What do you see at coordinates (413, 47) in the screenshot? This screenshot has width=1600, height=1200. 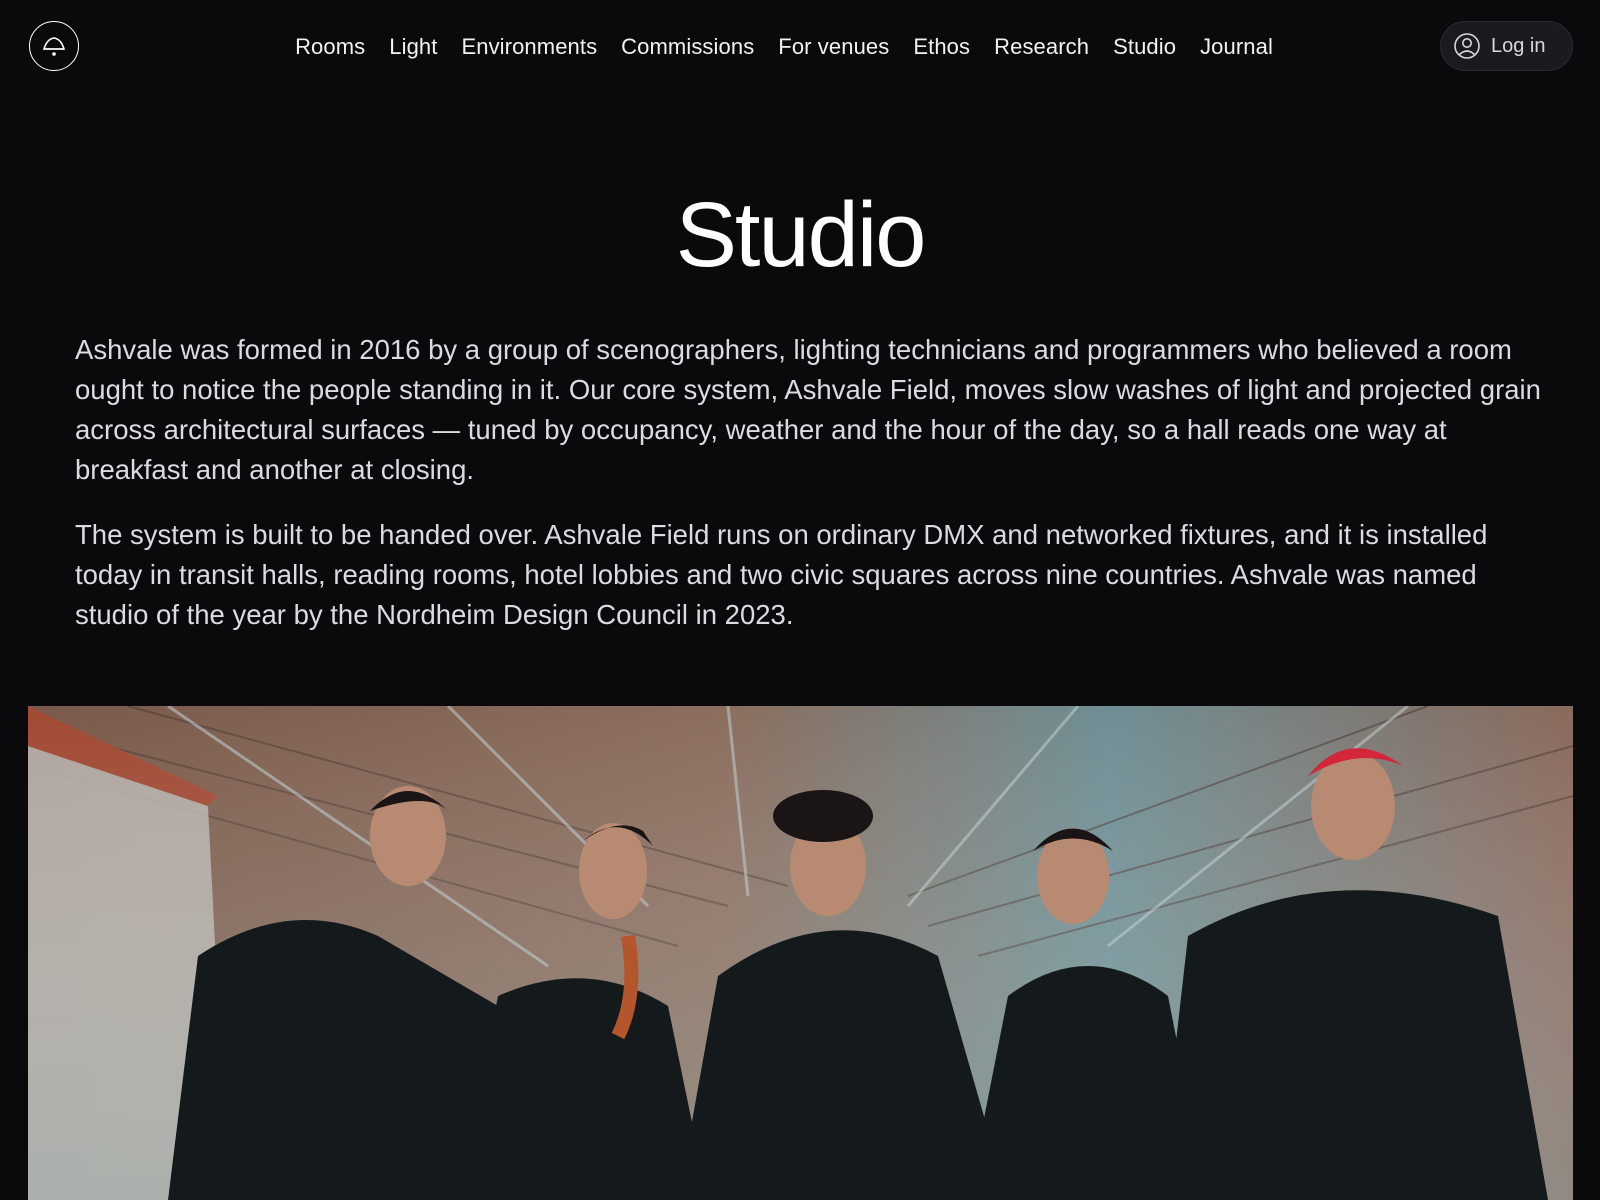 I see `nav-item-light: Light` at bounding box center [413, 47].